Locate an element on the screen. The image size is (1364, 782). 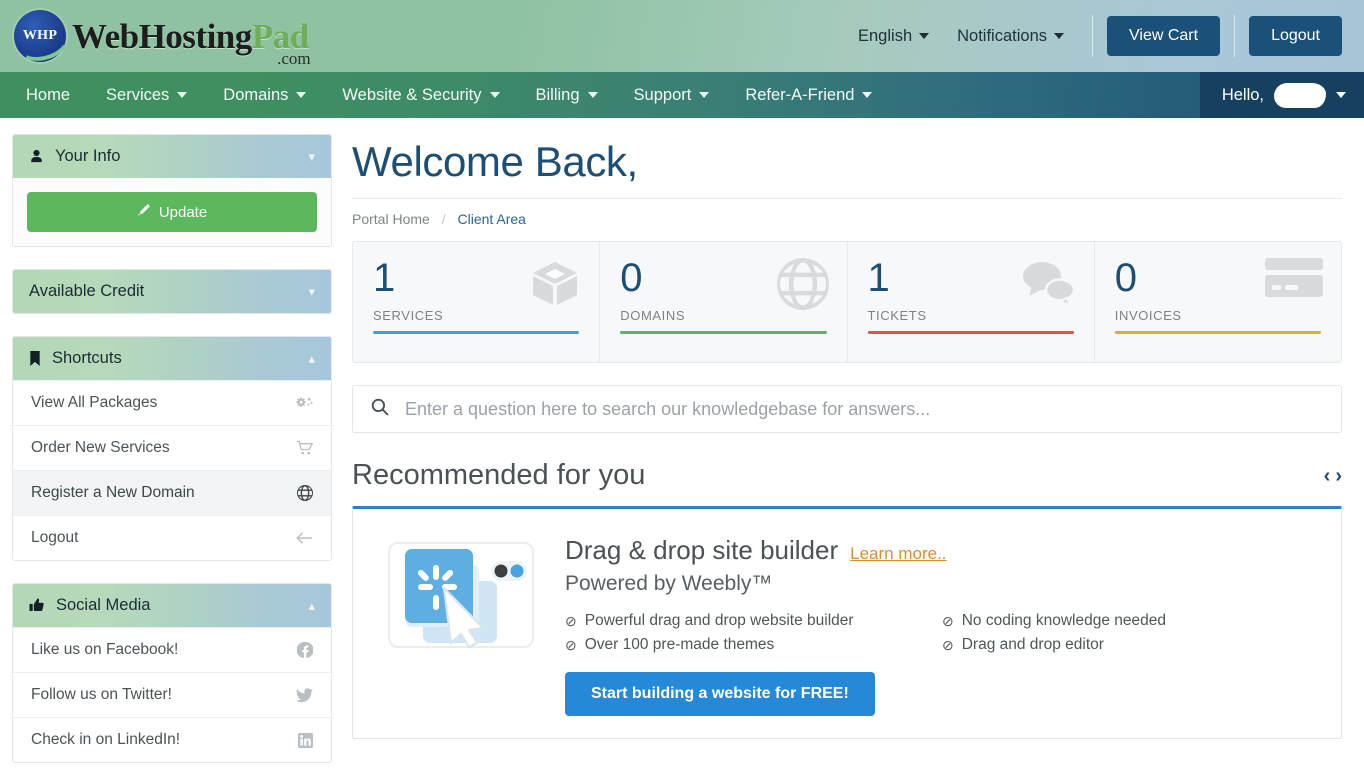
bookmark-icon is located at coordinates (35, 358).